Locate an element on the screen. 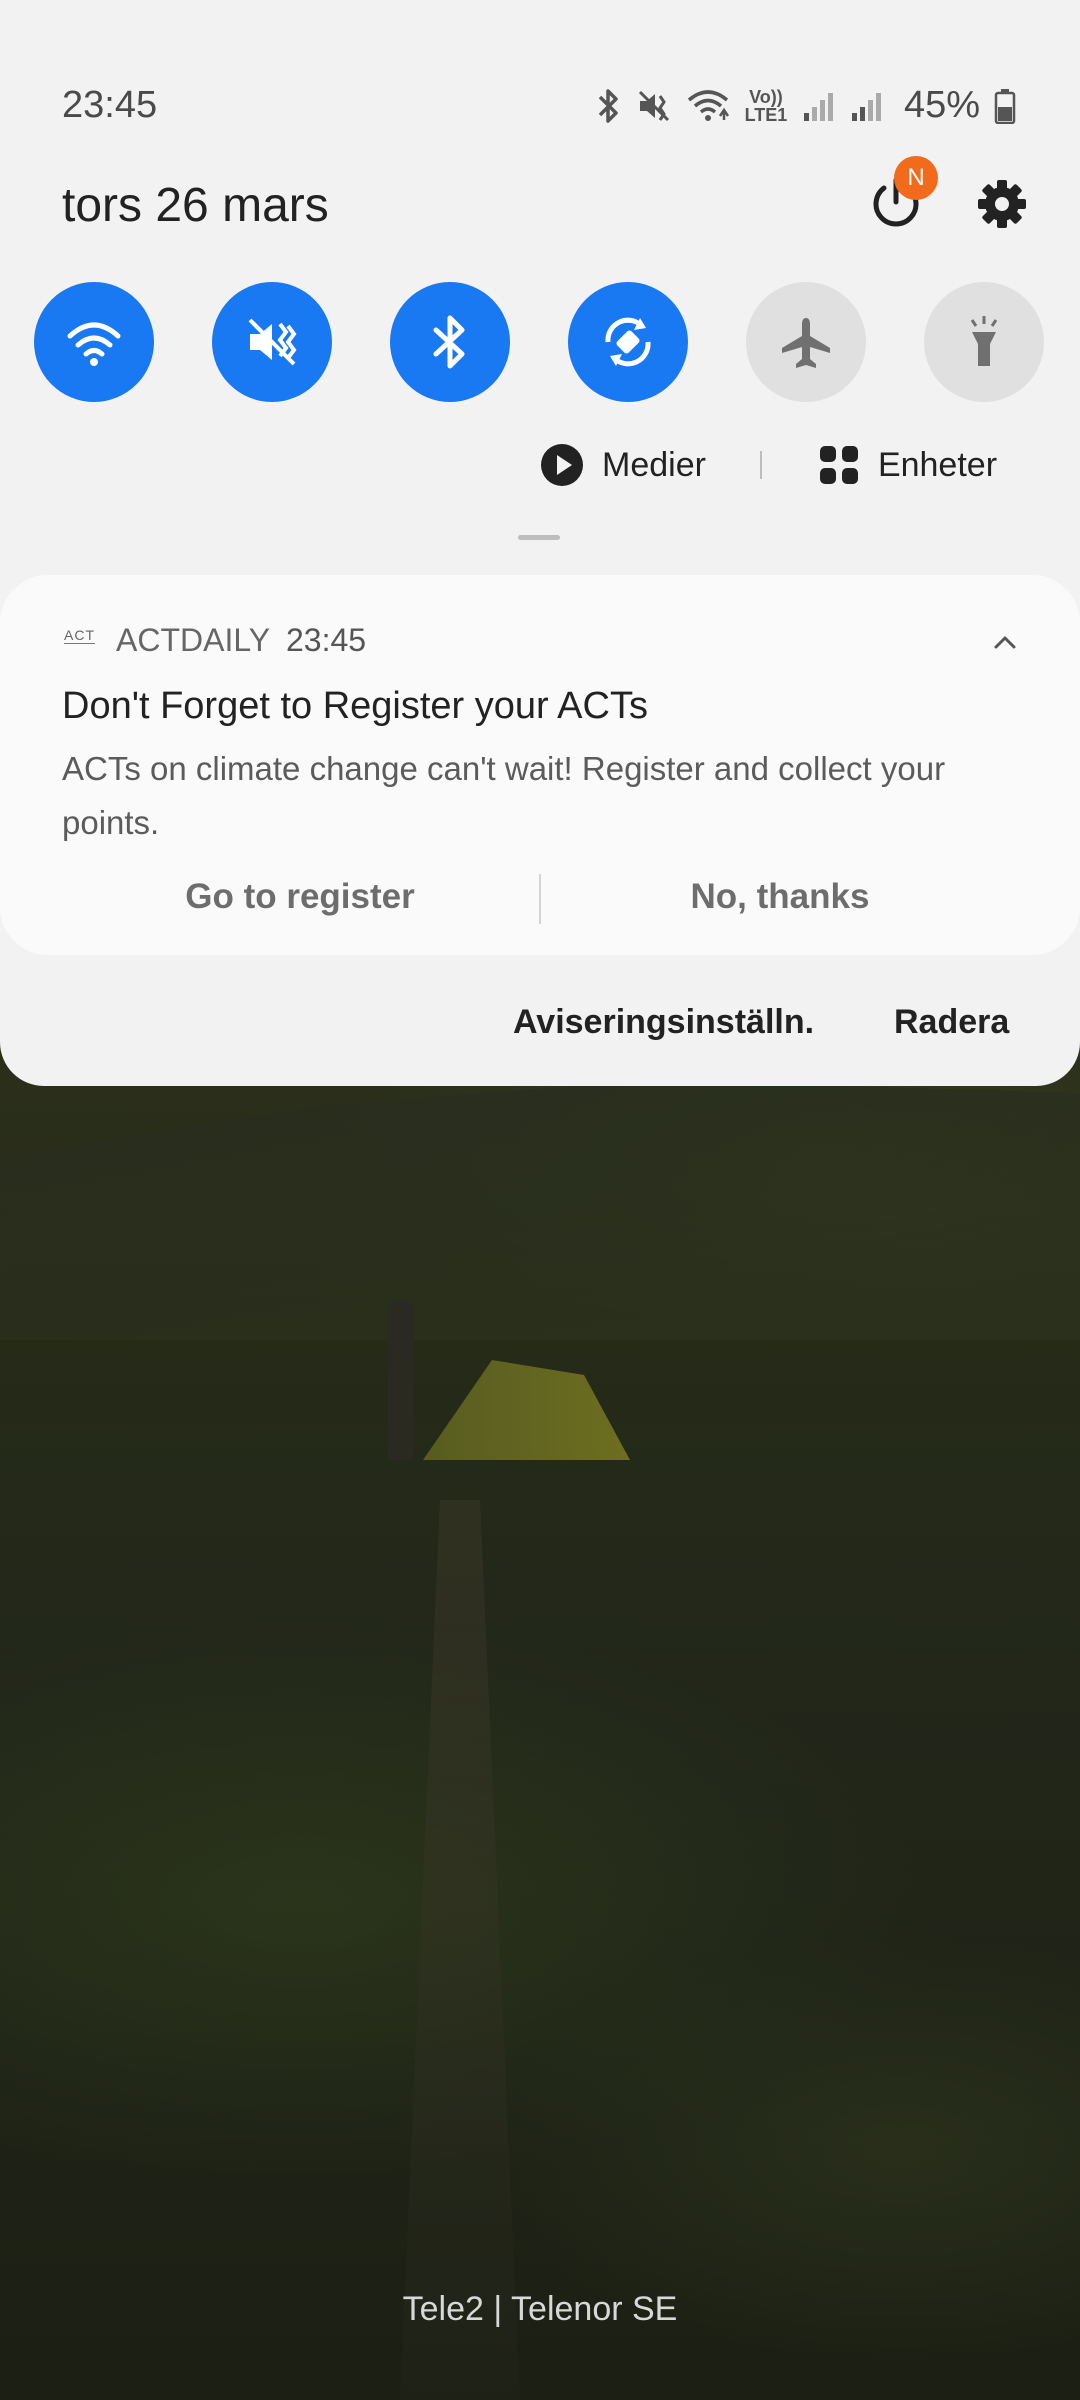 This screenshot has height=2400, width=1080. play-icon is located at coordinates (562, 465).